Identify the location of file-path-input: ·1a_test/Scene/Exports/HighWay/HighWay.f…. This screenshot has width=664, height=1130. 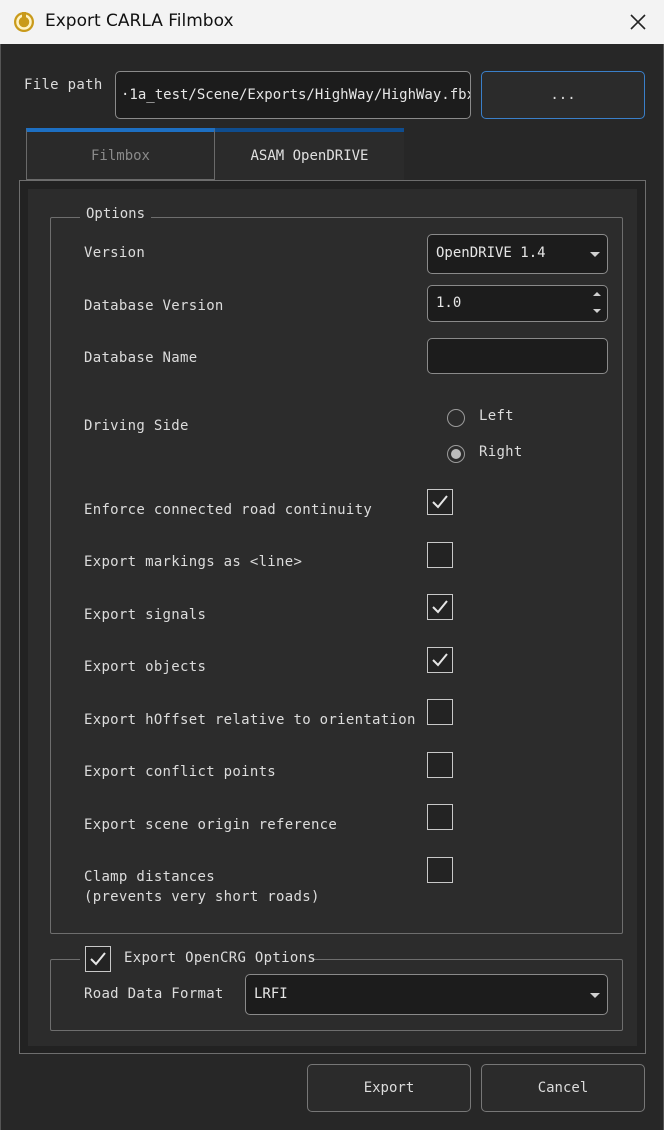
(293, 95).